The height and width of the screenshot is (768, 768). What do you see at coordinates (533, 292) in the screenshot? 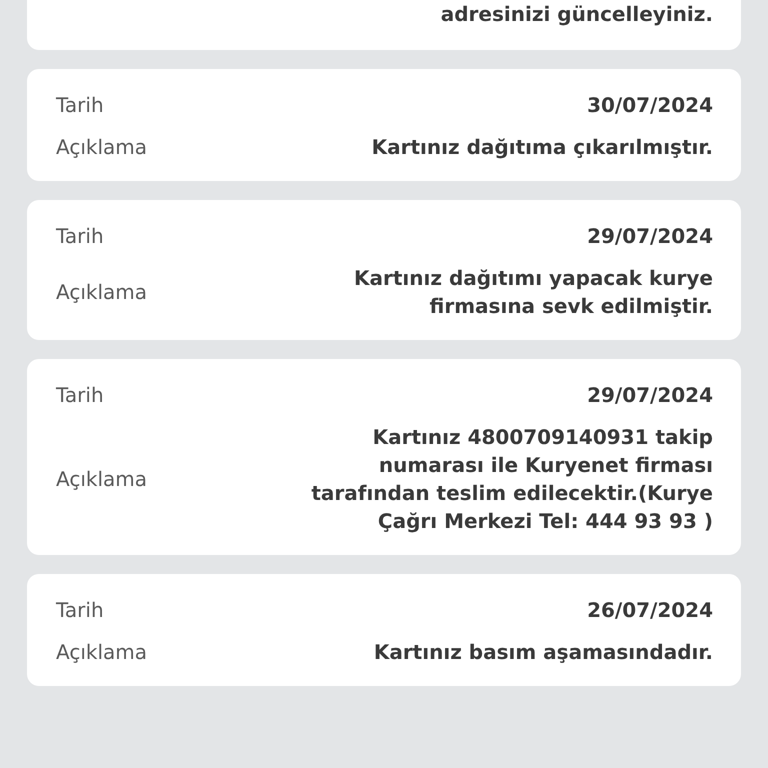
I see `description-text: Kartınız dağıtımı yapacak kurye firmasına sevk edilmiştir.` at bounding box center [533, 292].